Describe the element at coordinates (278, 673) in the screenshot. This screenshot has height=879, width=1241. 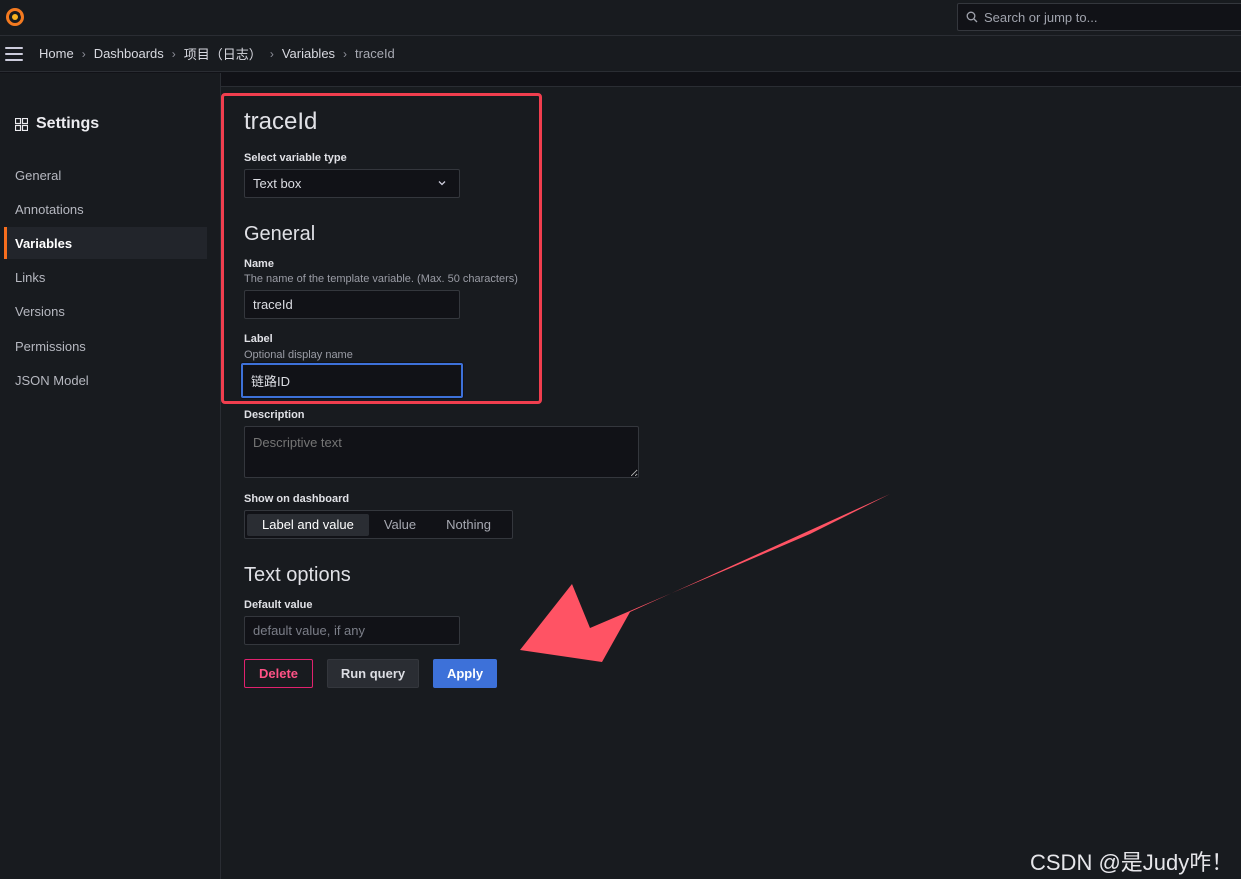
I see `delete-button: Delete` at that location.